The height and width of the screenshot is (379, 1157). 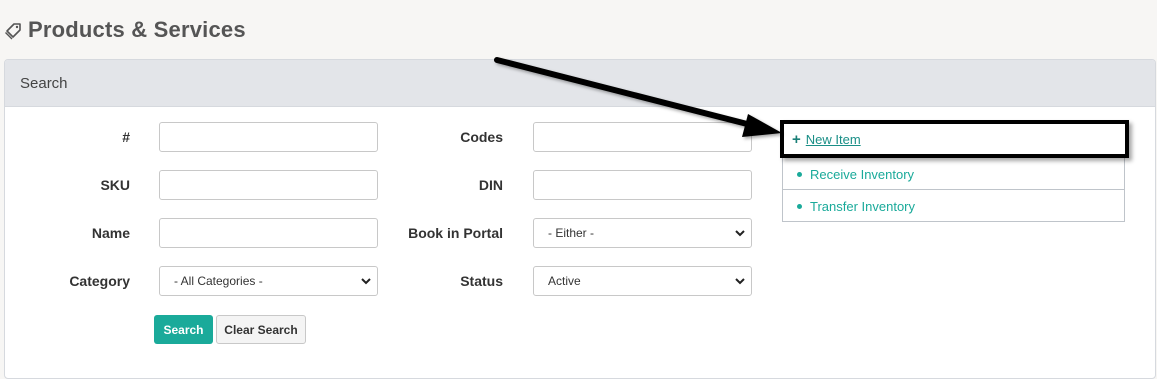 What do you see at coordinates (110, 233) in the screenshot?
I see `name-label: Name` at bounding box center [110, 233].